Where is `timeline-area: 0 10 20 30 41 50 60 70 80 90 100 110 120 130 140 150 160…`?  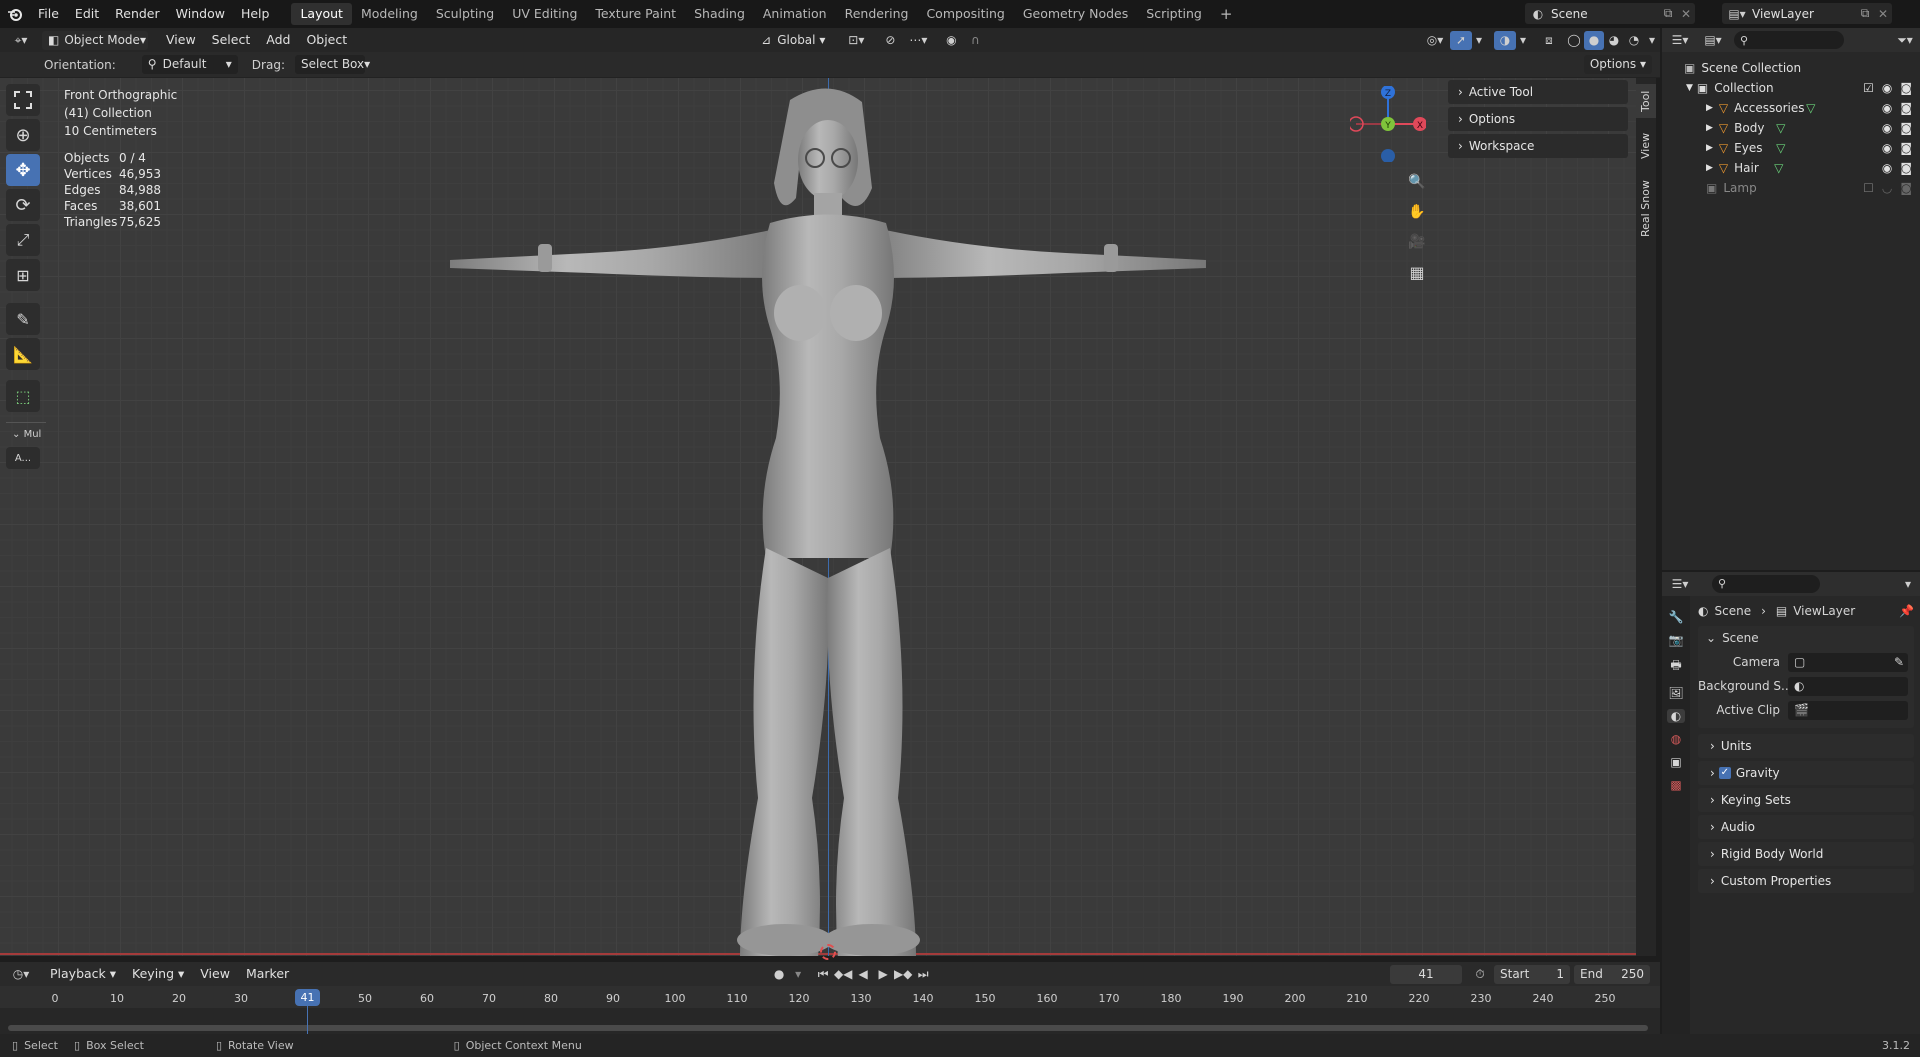 timeline-area: 0 10 20 30 41 50 60 70 80 90 100 110 120 130 140 150 160… is located at coordinates (830, 1010).